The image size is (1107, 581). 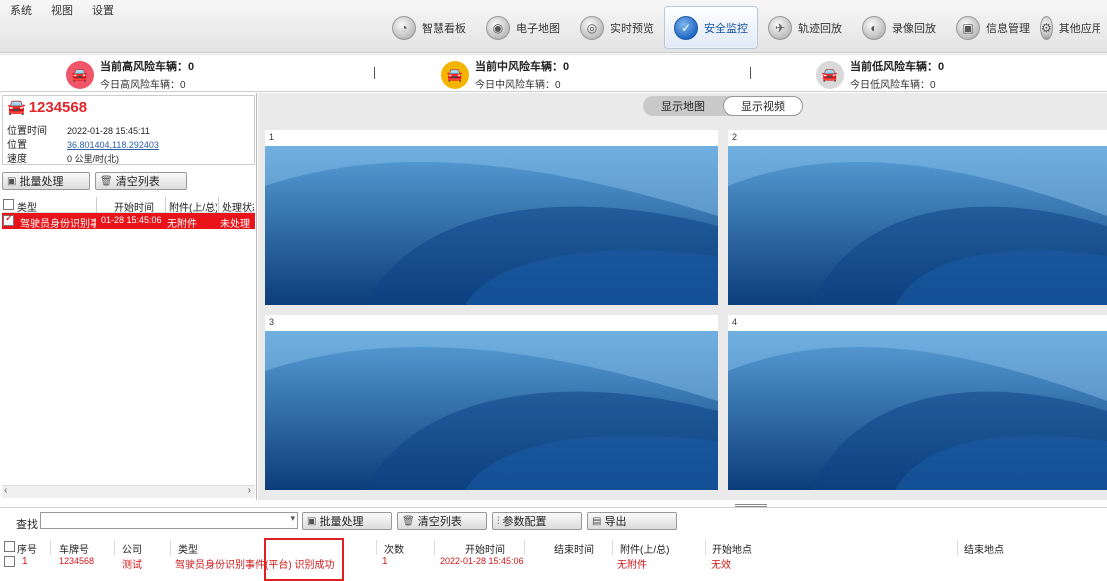 What do you see at coordinates (968, 27) in the screenshot?
I see `info-manage-icon: ▣` at bounding box center [968, 27].